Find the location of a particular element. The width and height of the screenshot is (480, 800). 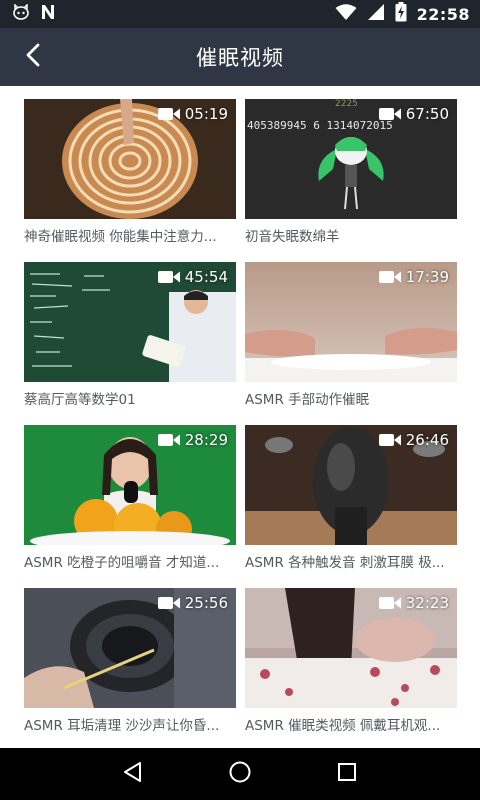

duration-badge: 45:54 is located at coordinates (192, 277).